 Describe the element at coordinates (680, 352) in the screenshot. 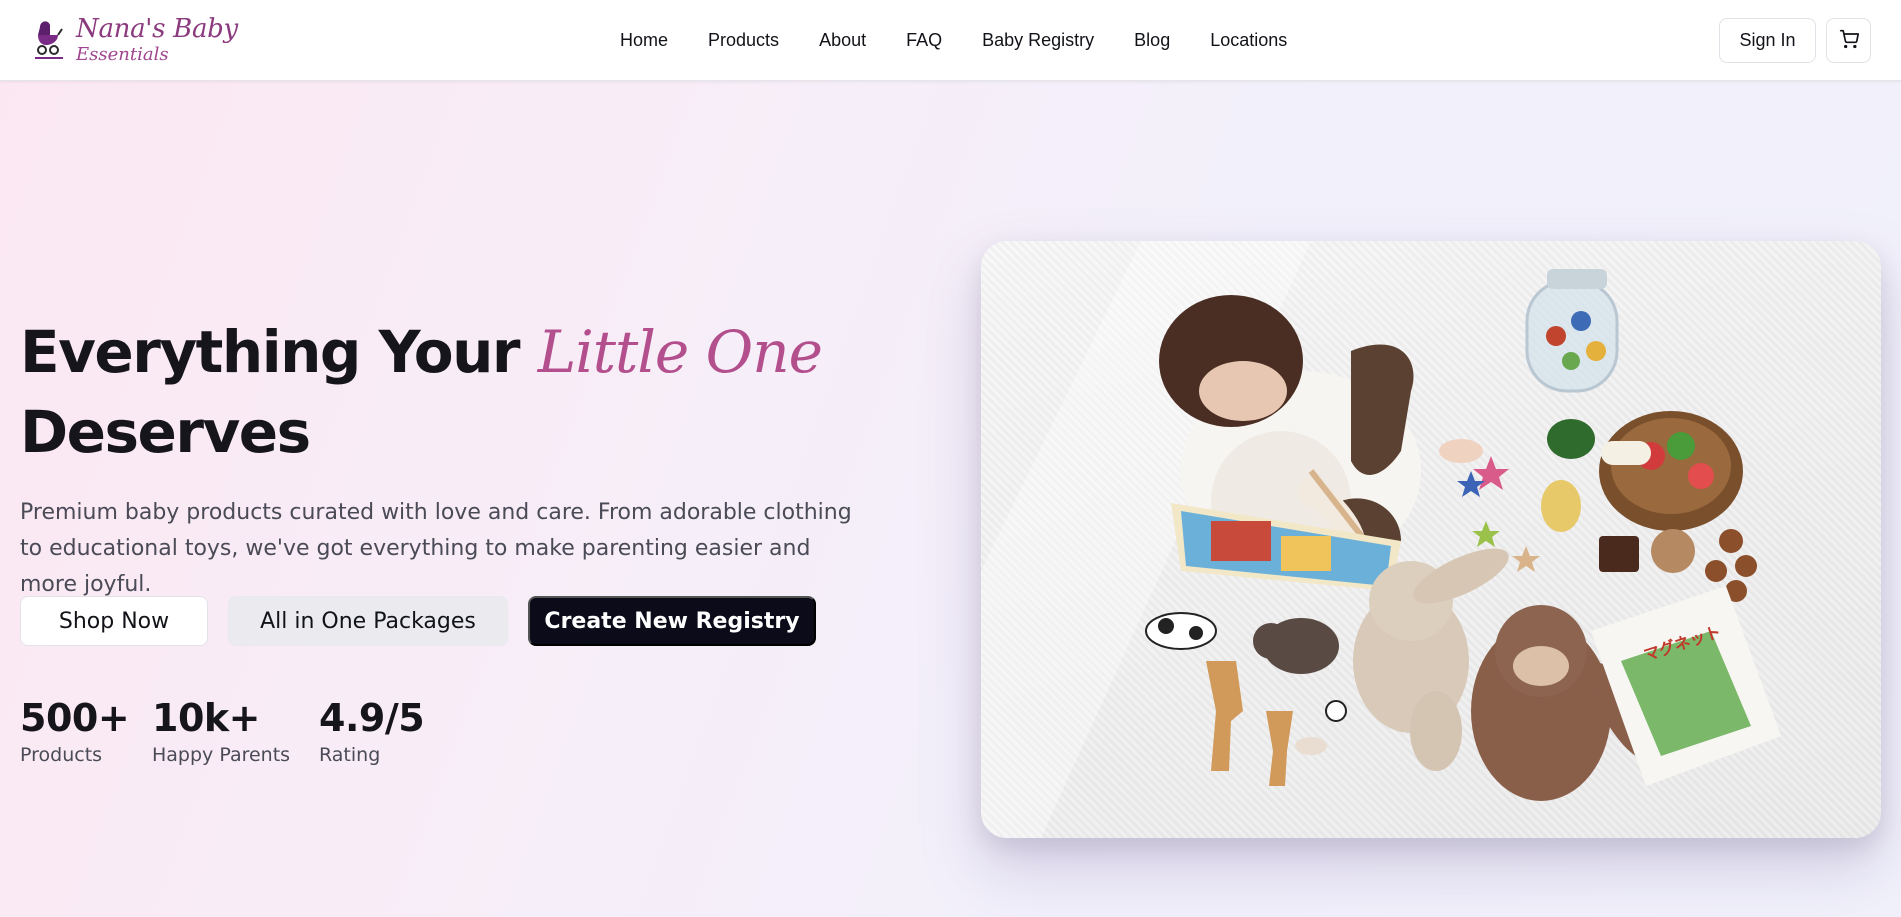

I see `hero-title-accent: Little One` at that location.